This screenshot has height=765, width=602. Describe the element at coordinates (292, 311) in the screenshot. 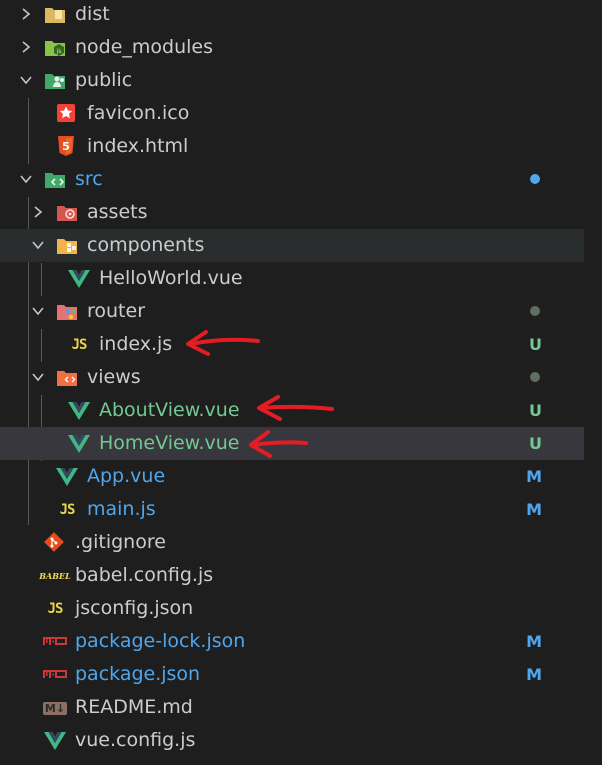

I see `tree-item-router: router` at that location.